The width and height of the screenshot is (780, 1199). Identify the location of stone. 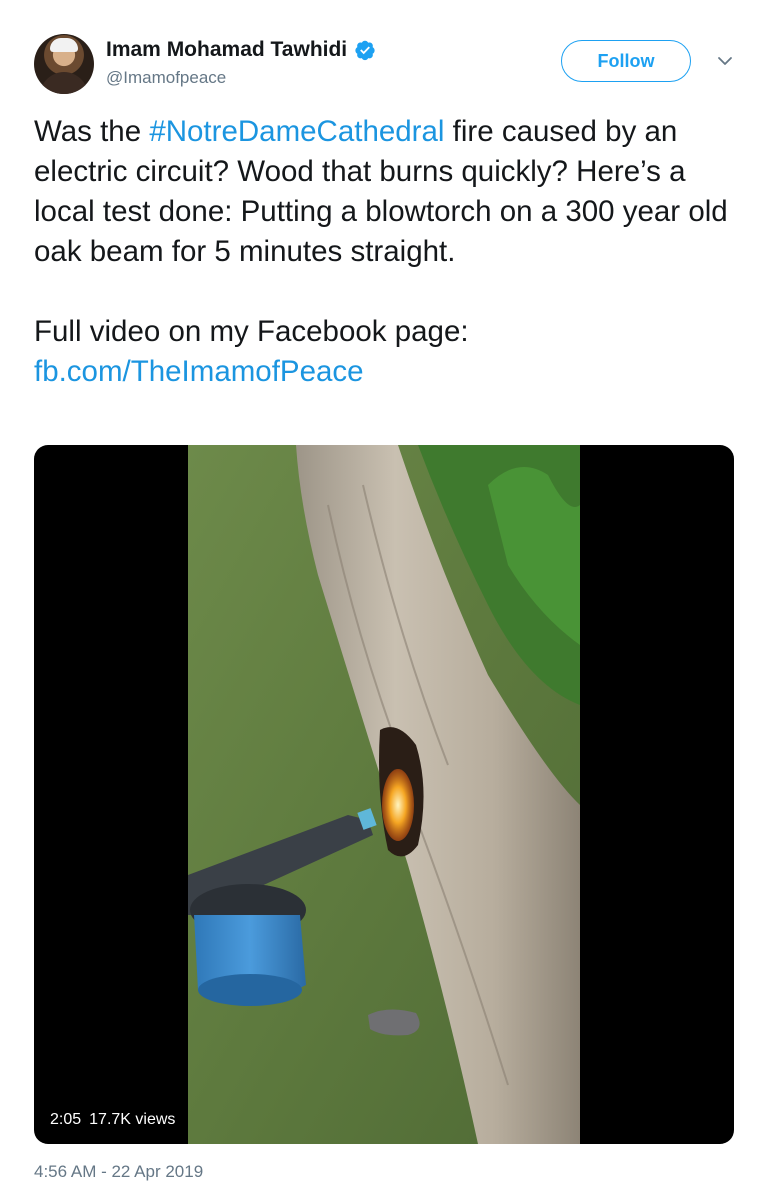
(394, 1022).